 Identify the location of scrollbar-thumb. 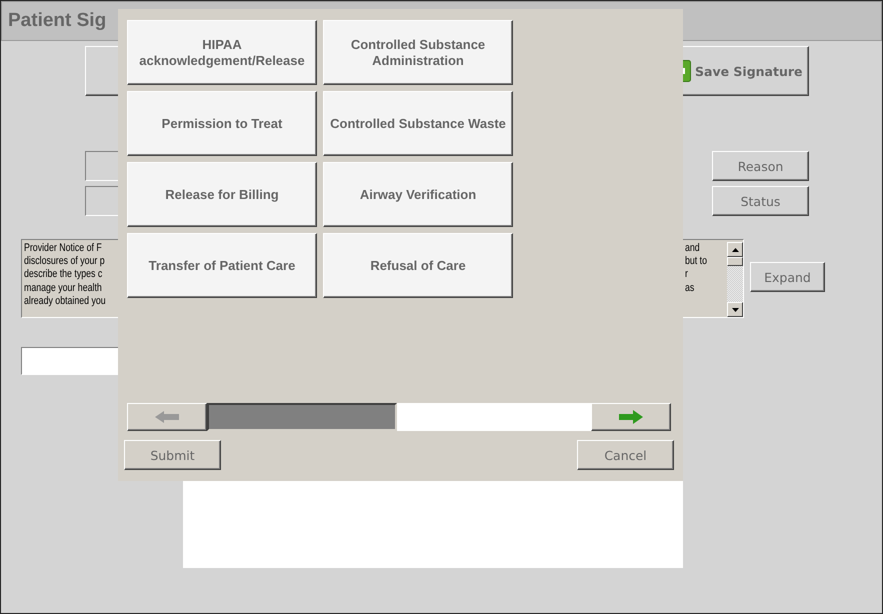
(302, 417).